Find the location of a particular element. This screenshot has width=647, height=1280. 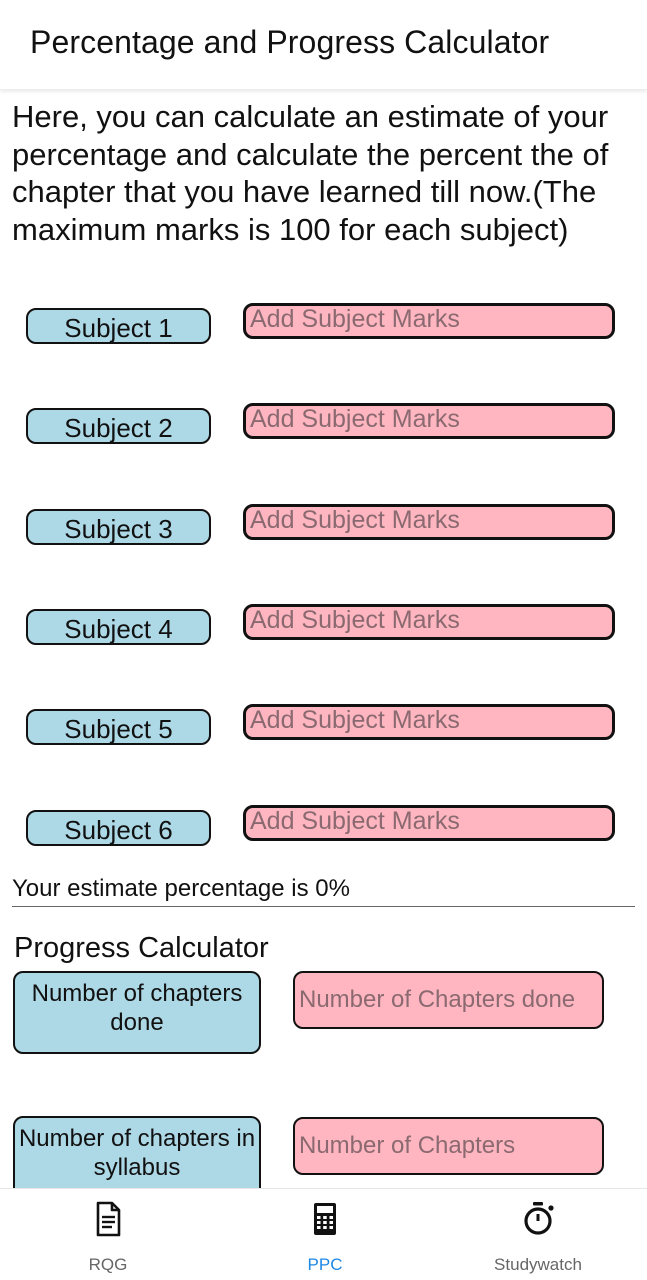

page-title: Percentage and Progress Calculator is located at coordinates (290, 42).